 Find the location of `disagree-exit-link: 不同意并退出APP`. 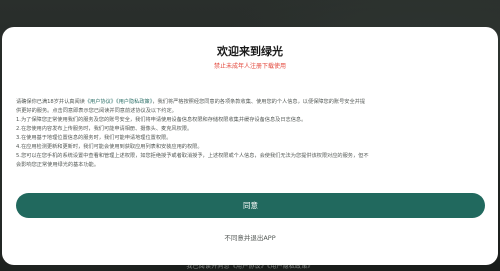

disagree-exit-link: 不同意并退出APP is located at coordinates (250, 237).